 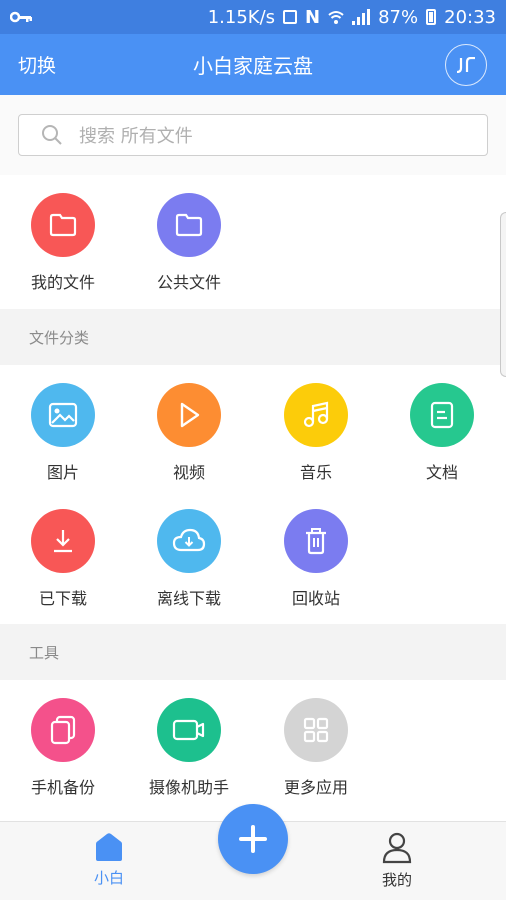 I want to click on category-music-label: 音乐, so click(x=315, y=472).